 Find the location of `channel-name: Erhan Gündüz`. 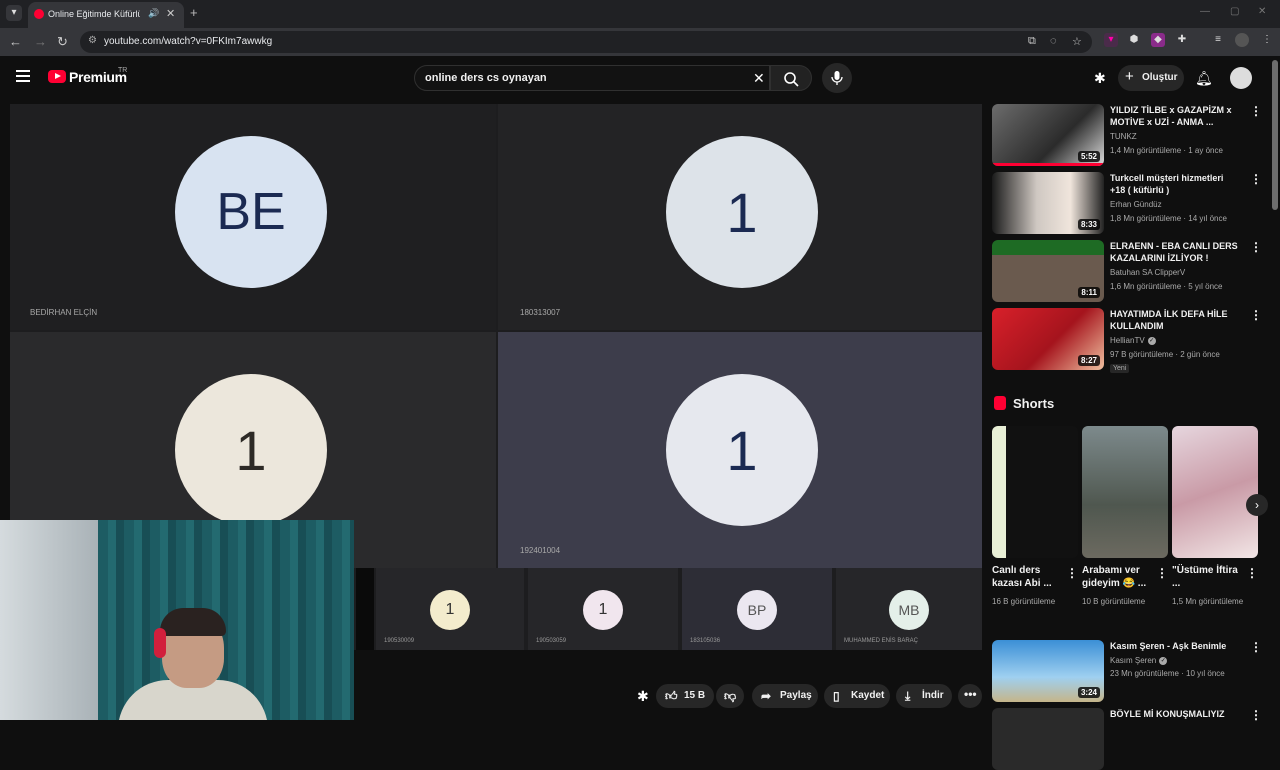

channel-name: Erhan Gündüz is located at coordinates (1136, 204).